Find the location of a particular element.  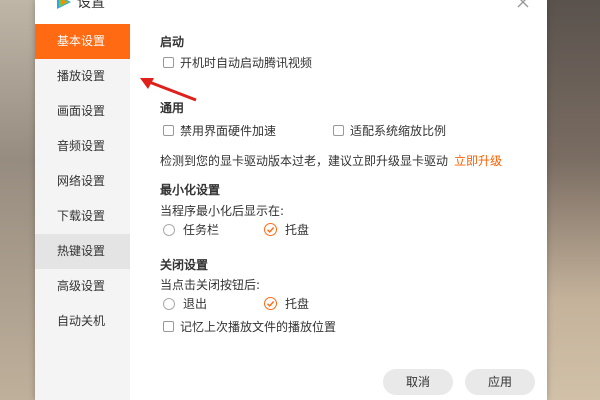

minimize-prompt: 当程序最小化后显示在: is located at coordinates (222, 210).